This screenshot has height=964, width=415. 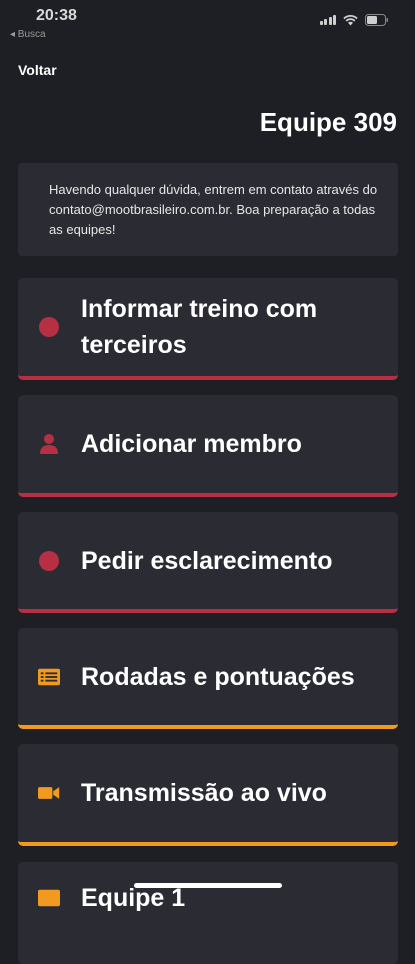 I want to click on menu-item-equipe: Equipe 1, so click(x=208, y=913).